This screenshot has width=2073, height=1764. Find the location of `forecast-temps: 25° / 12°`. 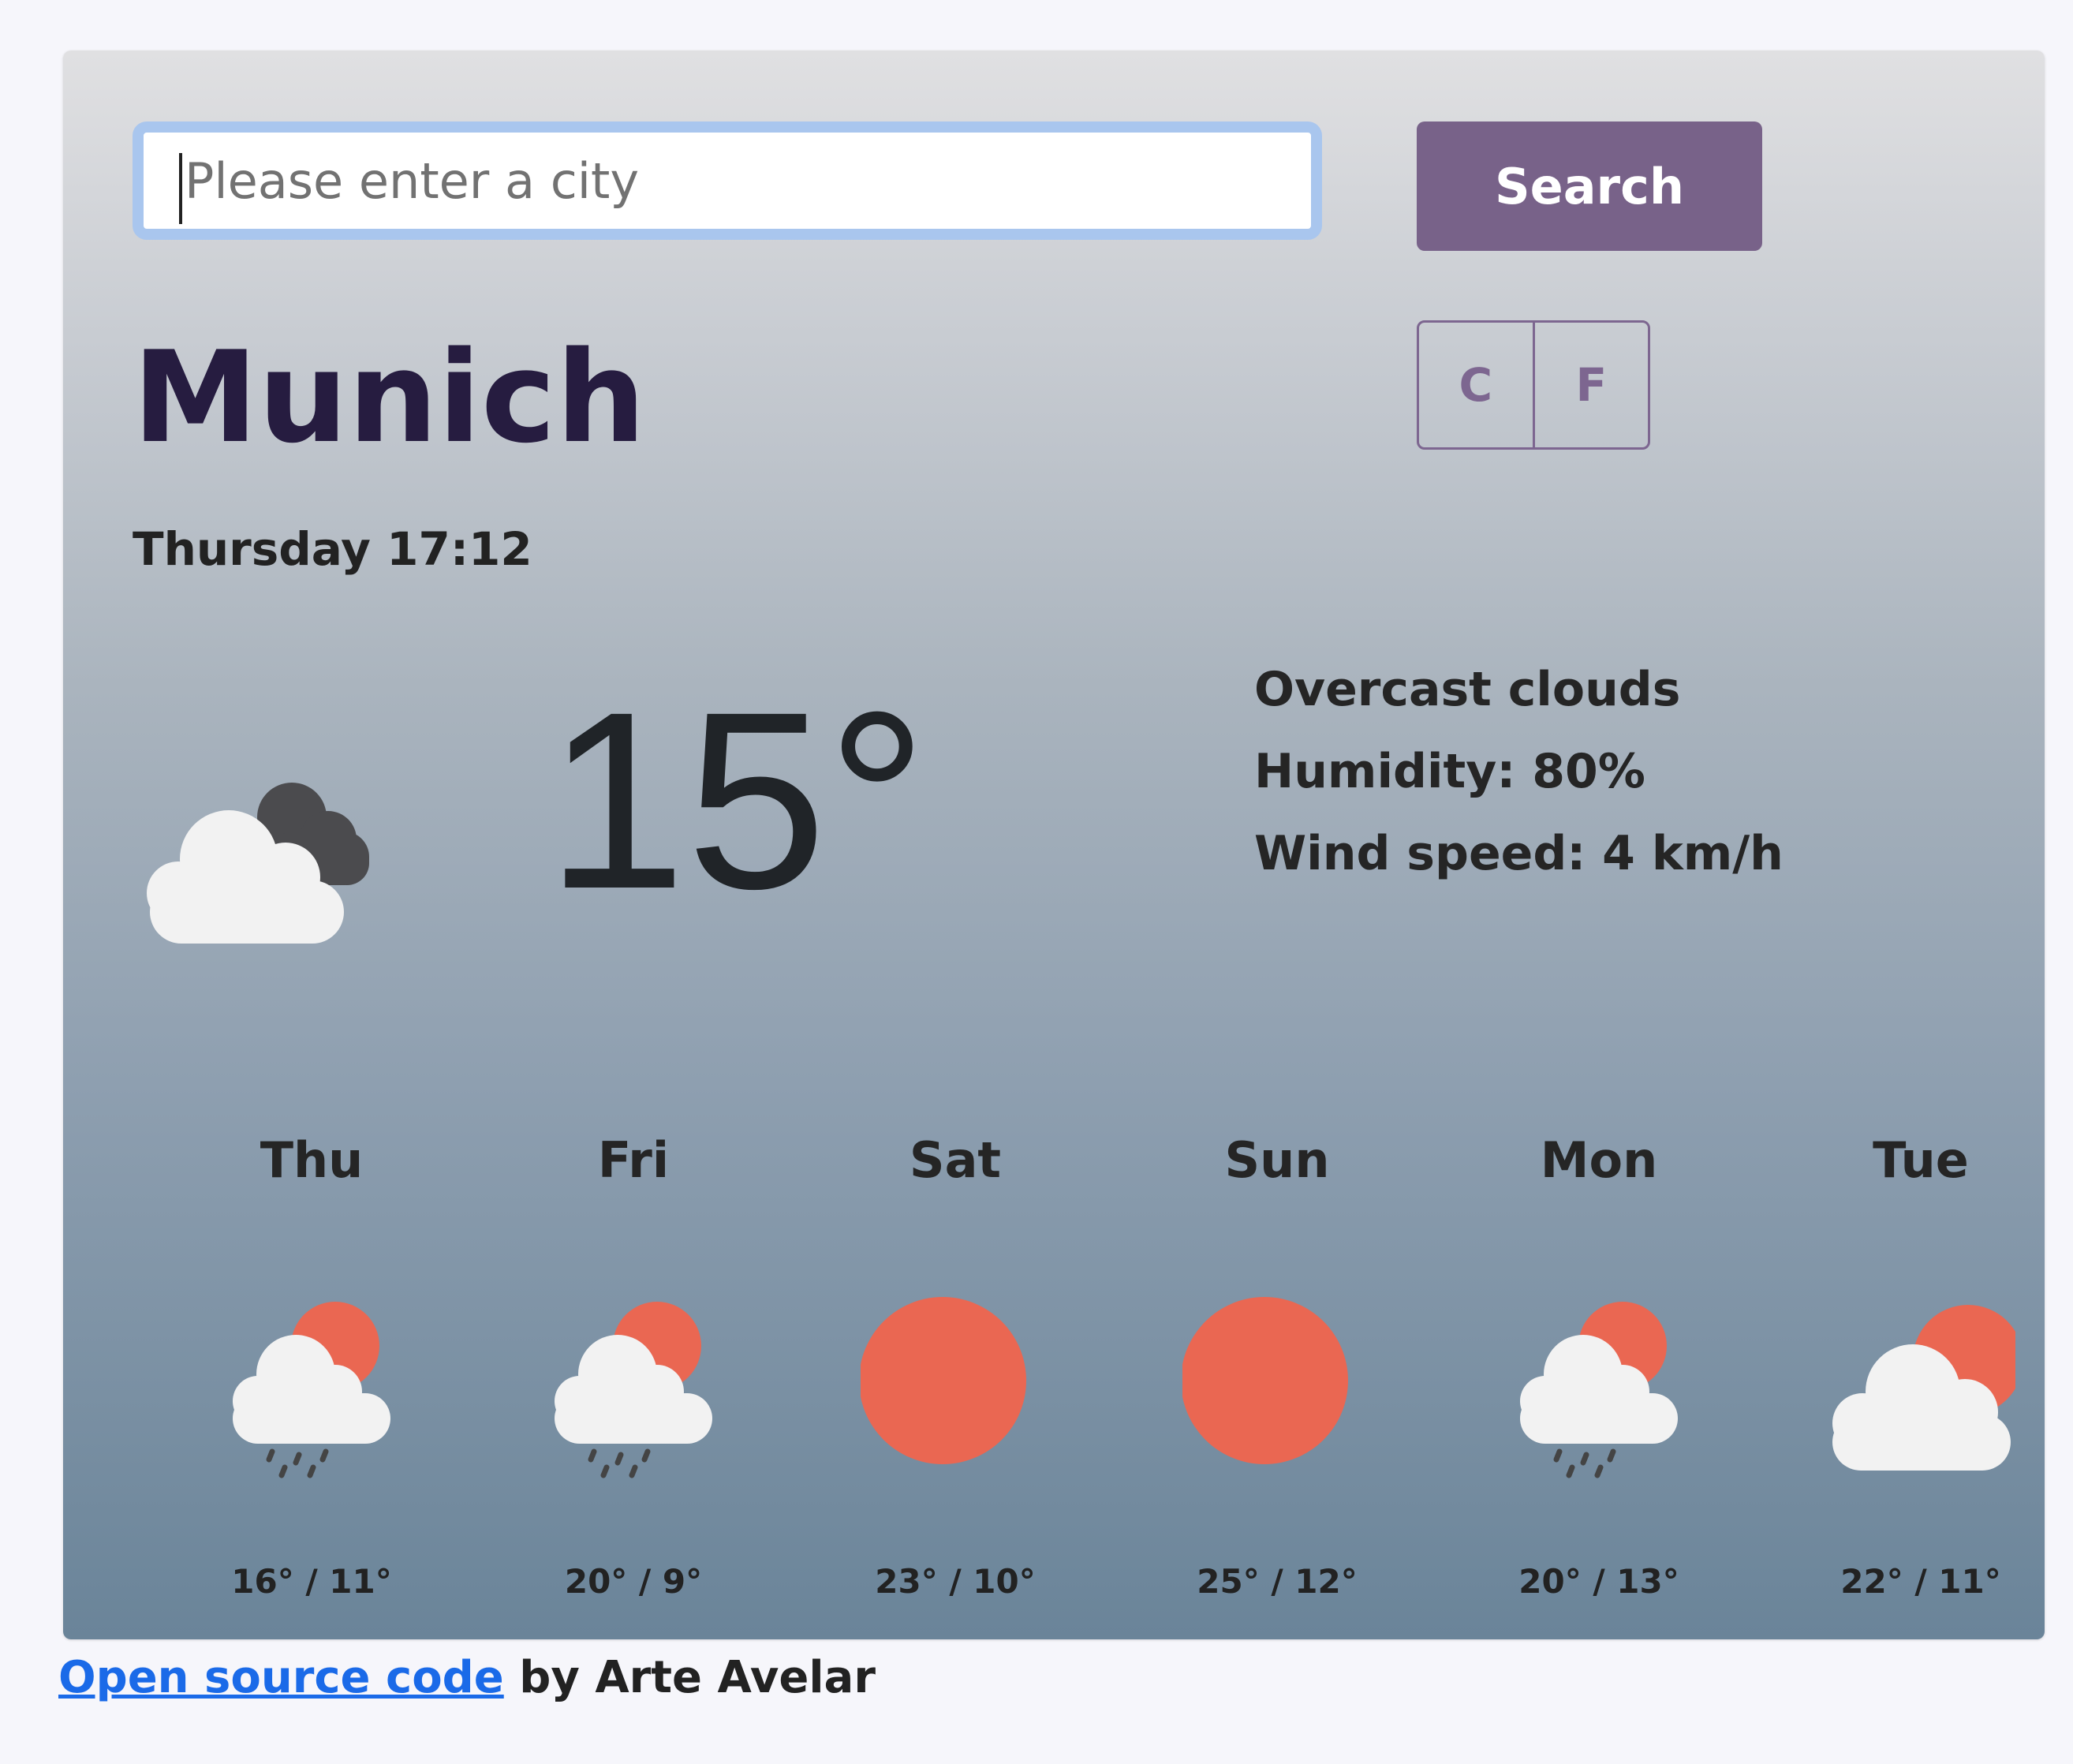

forecast-temps: 25° / 12° is located at coordinates (1277, 1581).